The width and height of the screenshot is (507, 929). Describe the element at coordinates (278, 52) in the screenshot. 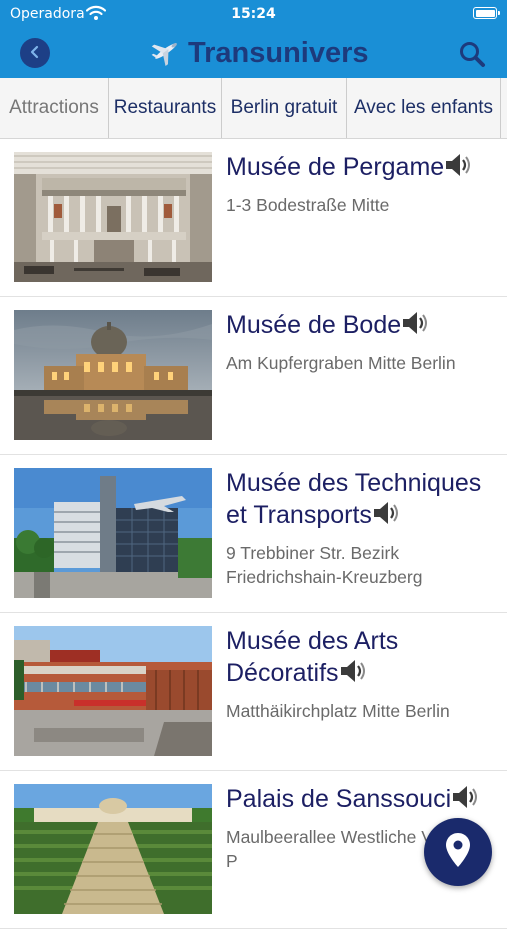

I see `app-title: Transunivers` at that location.